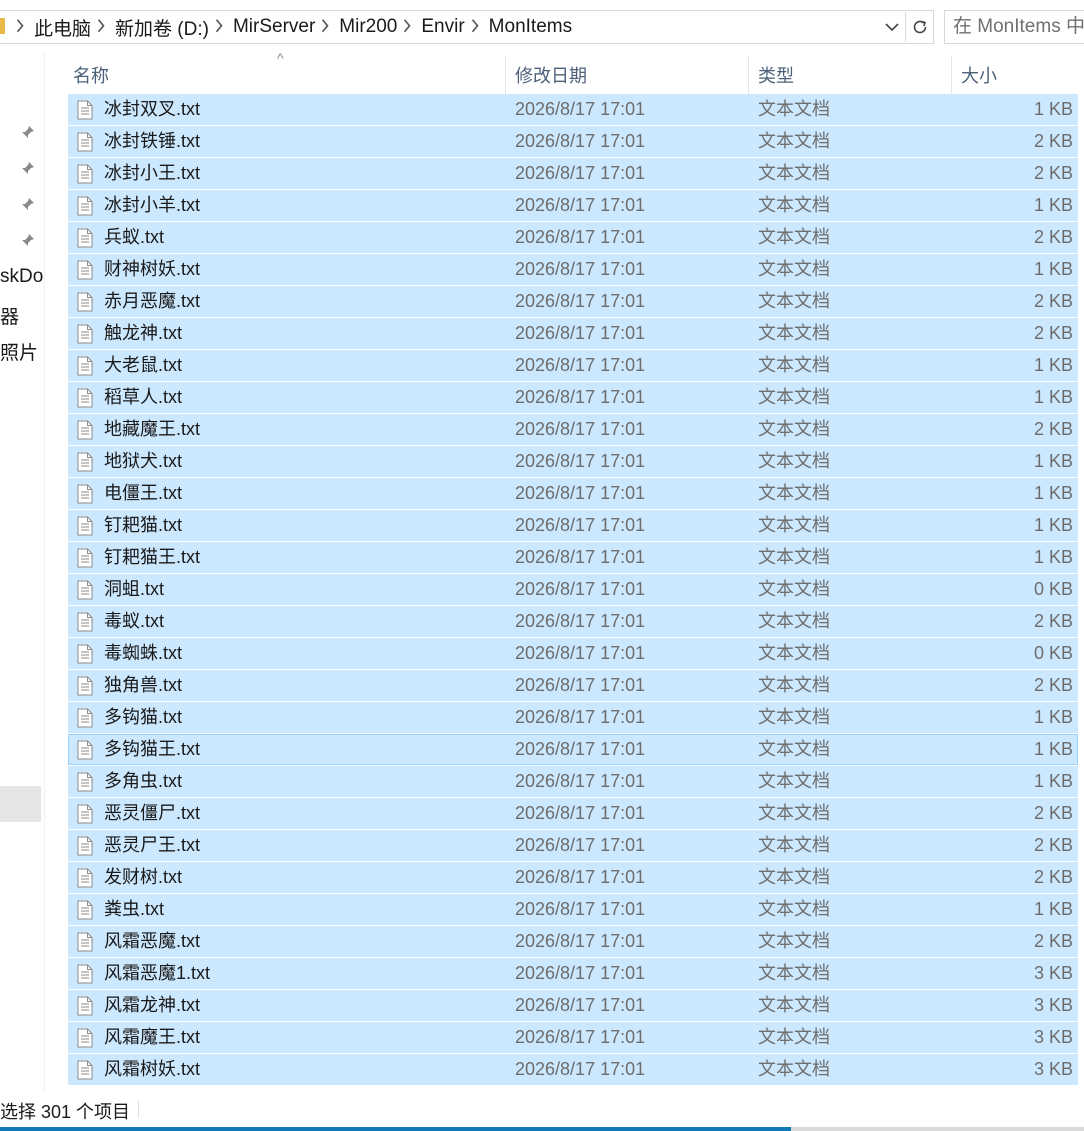 This screenshot has height=1131, width=1084. I want to click on file-name: 钉耙猫.txt, so click(143, 525).